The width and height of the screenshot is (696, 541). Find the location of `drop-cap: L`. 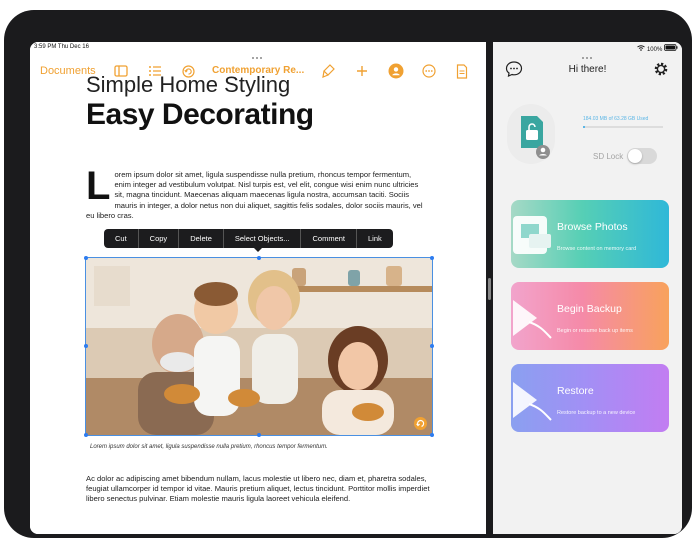

drop-cap: L is located at coordinates (98, 186).